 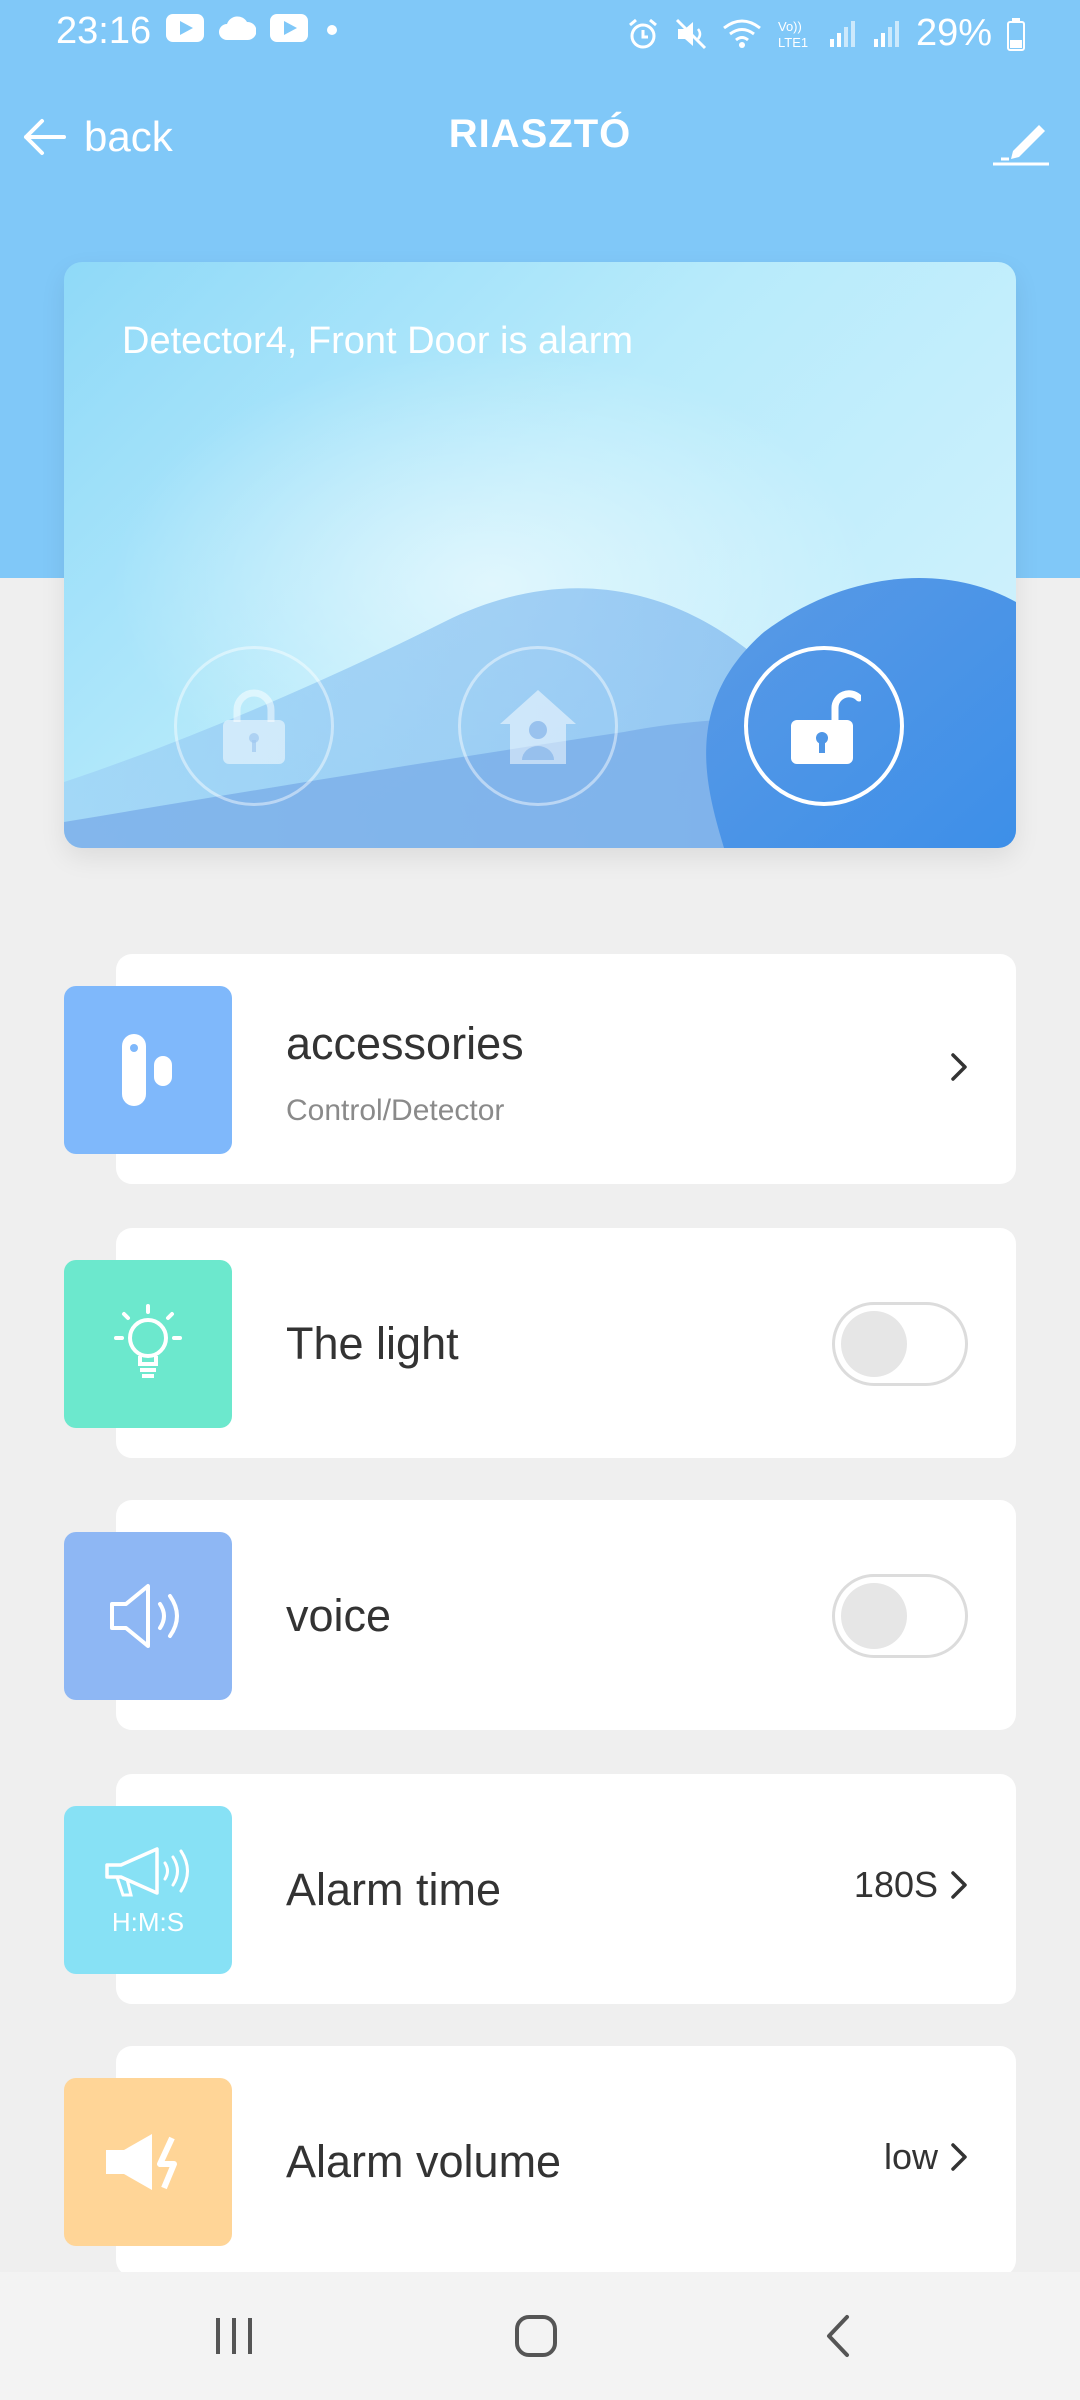 What do you see at coordinates (826, 33) in the screenshot?
I see `system-icons: Vo)) LTE1 29%` at bounding box center [826, 33].